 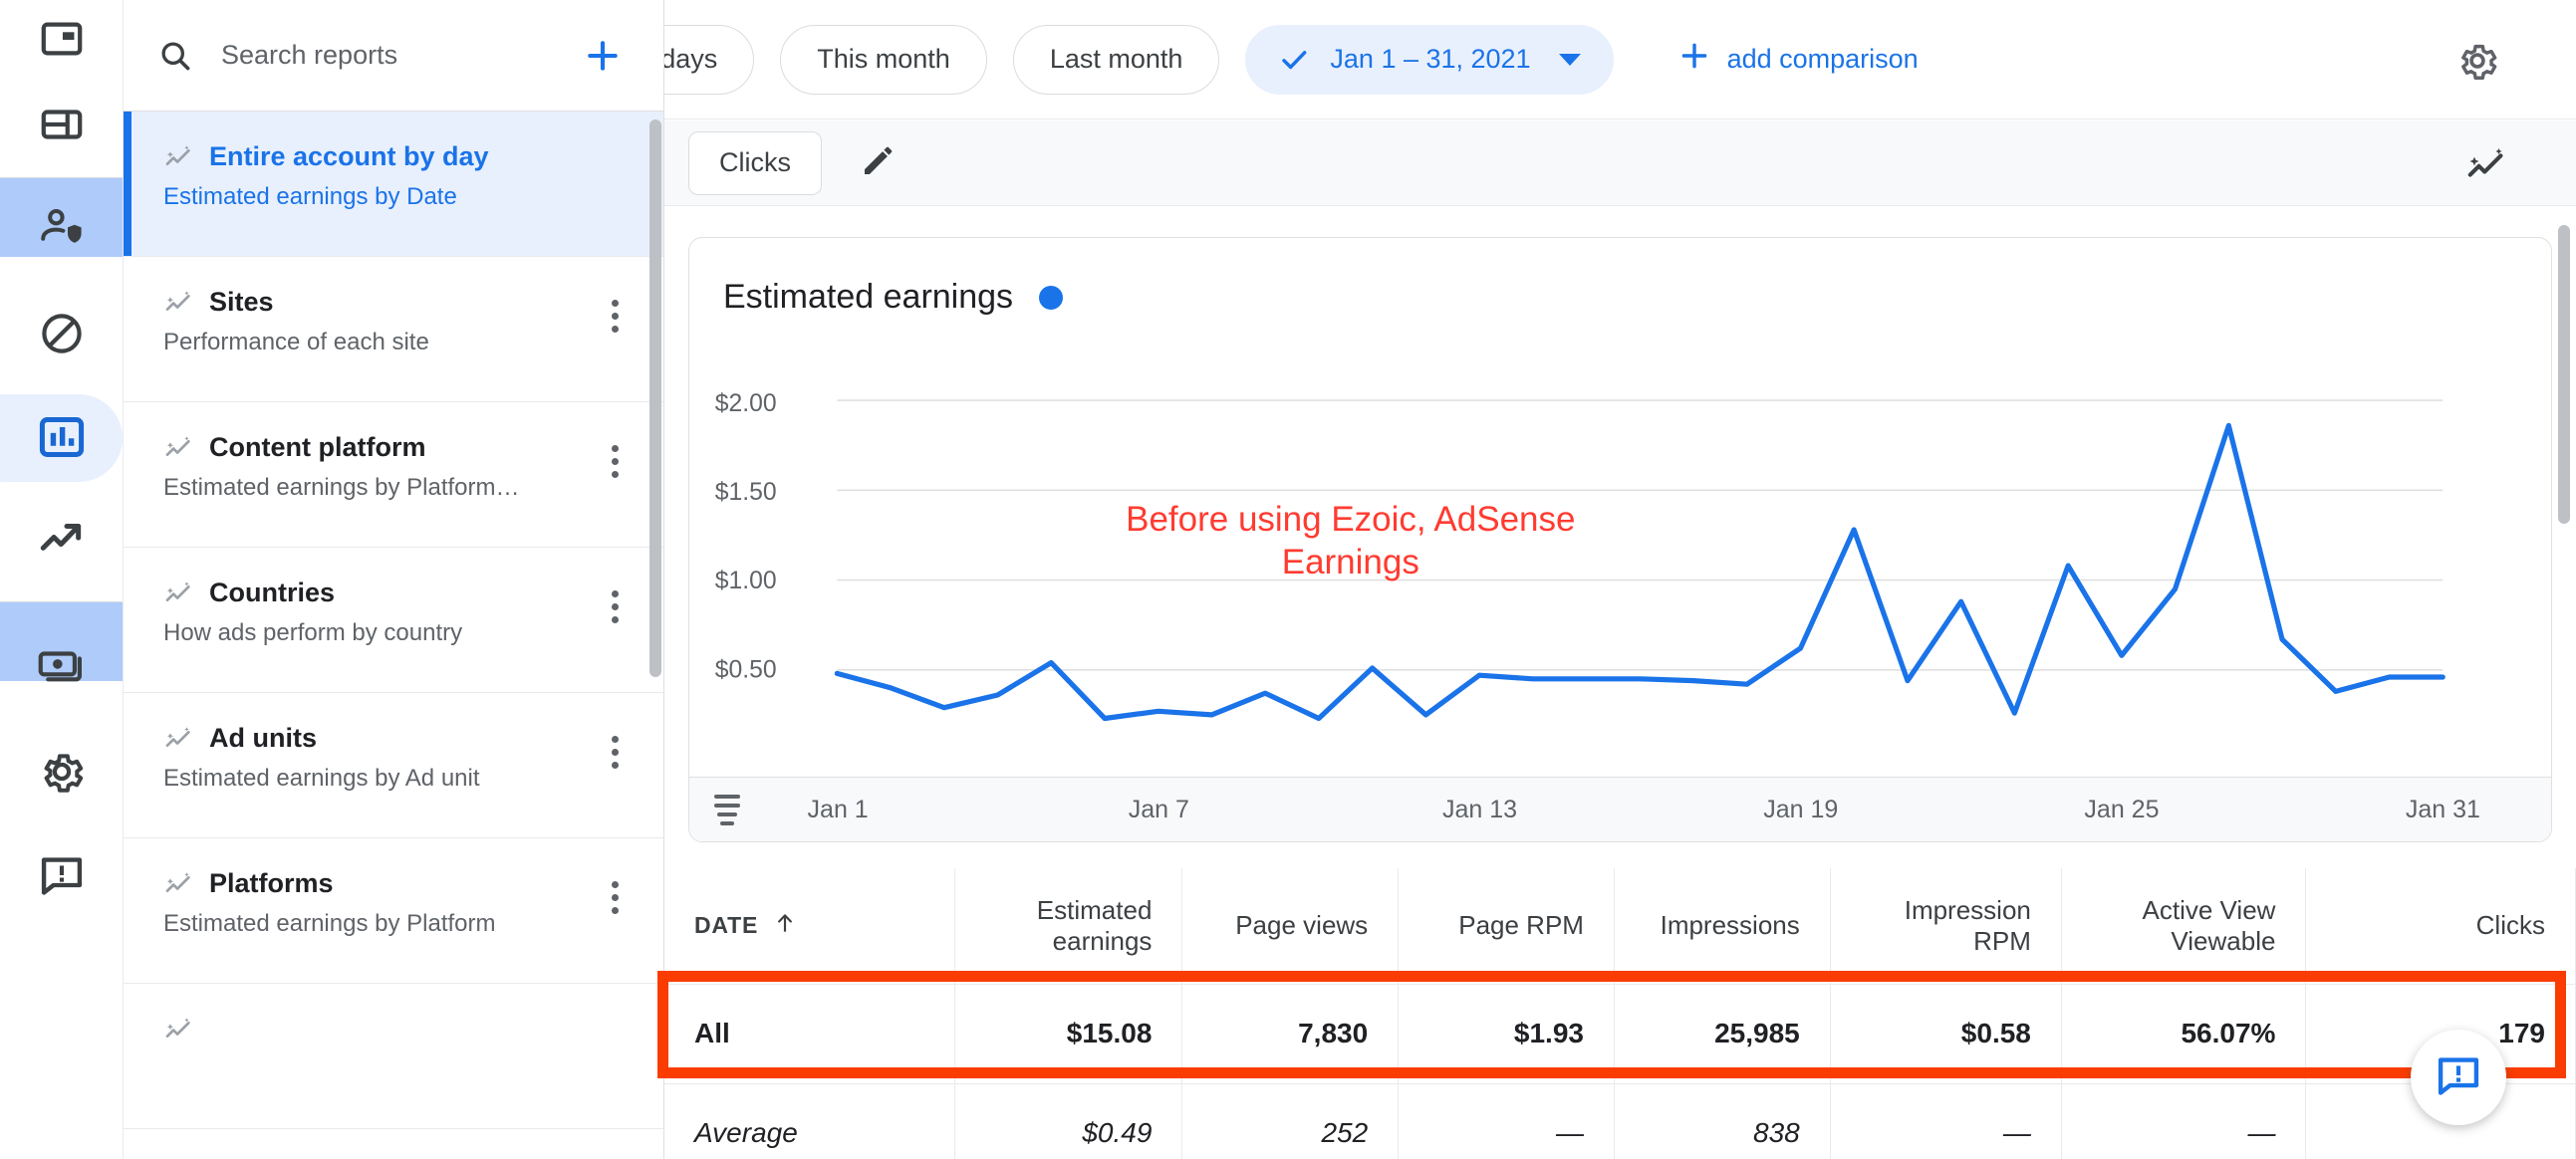 I want to click on chart-type-button, so click(x=2487, y=167).